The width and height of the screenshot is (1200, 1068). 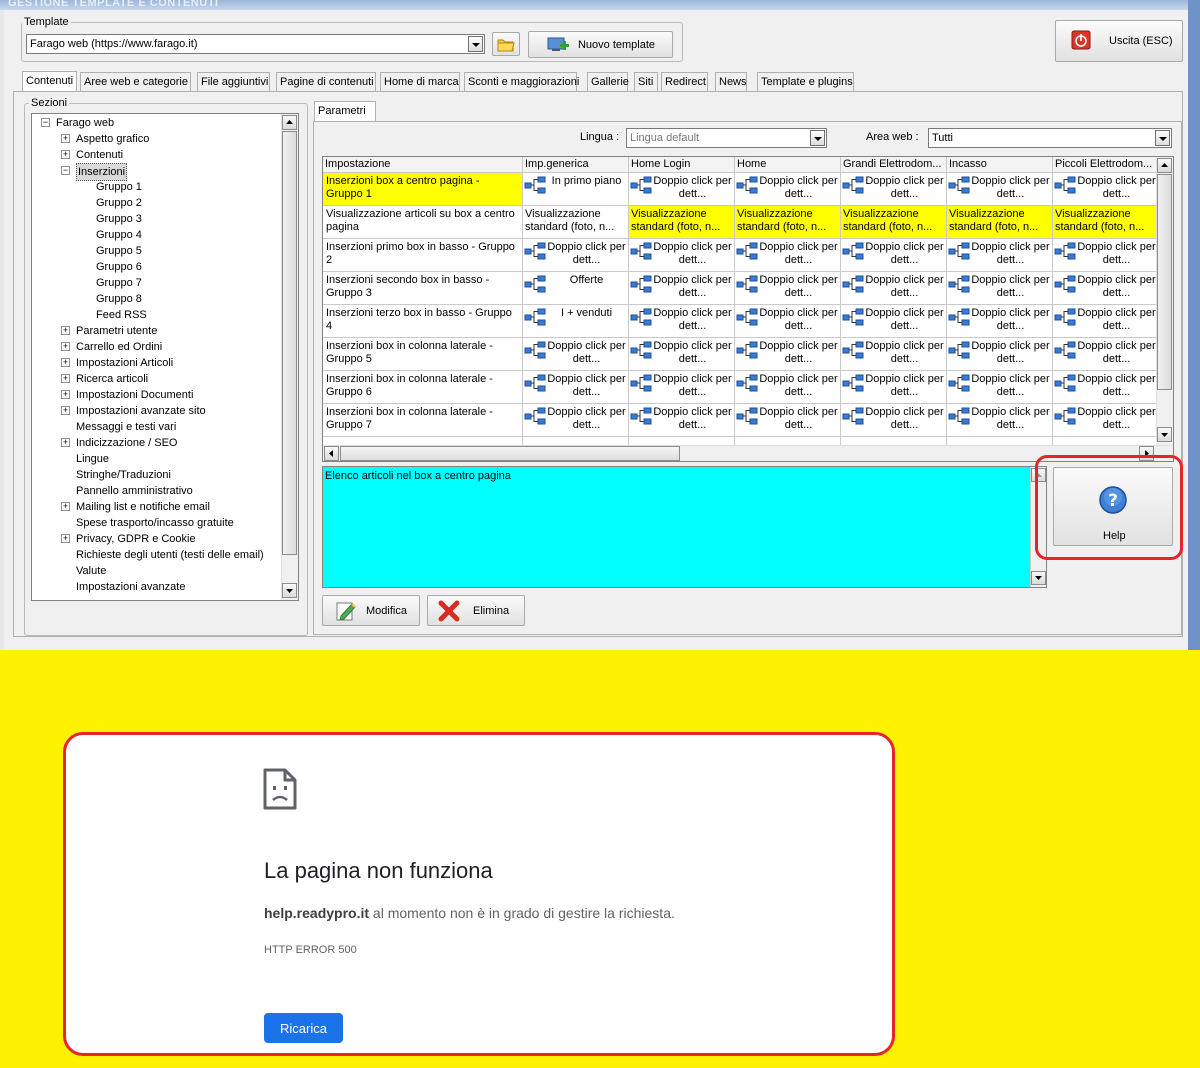 What do you see at coordinates (726, 138) in the screenshot?
I see `lingua-select: Lingua default` at bounding box center [726, 138].